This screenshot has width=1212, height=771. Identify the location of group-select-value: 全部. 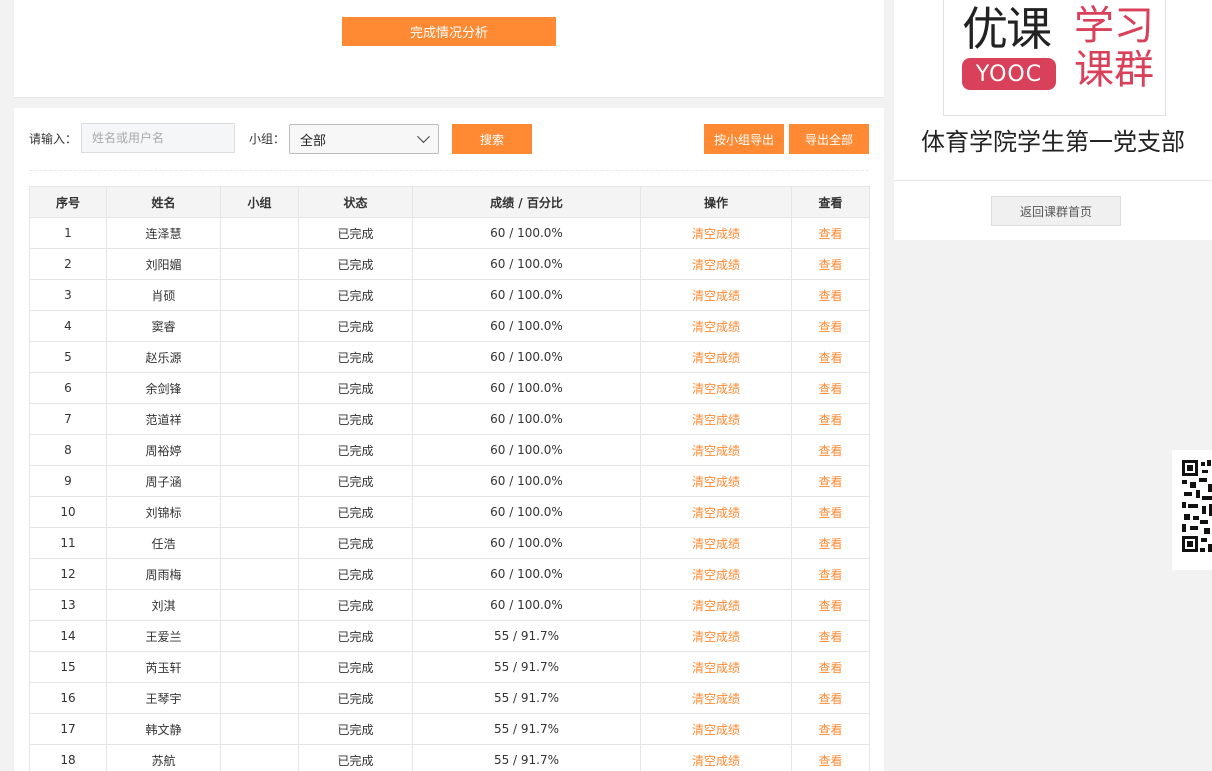
(313, 141).